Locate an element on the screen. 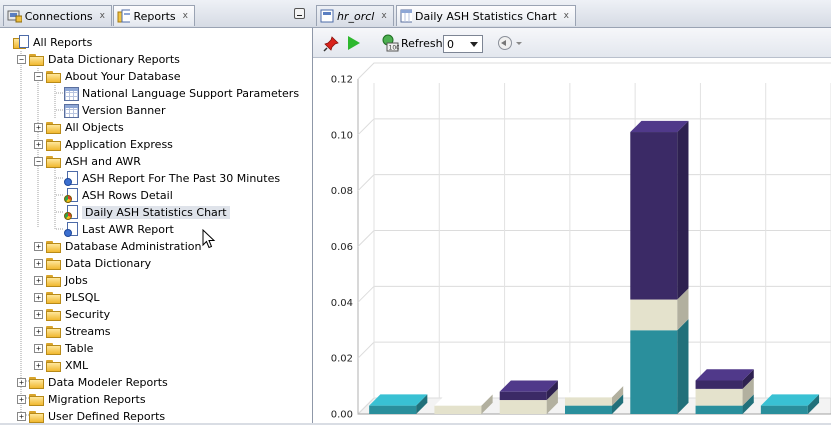  tree-item-jobs: + Jobs is located at coordinates (61, 280).